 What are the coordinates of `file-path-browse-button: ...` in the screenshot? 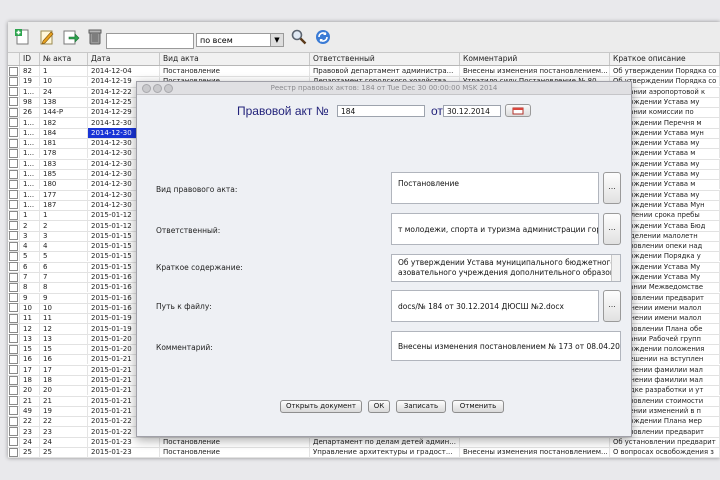 It's located at (612, 306).